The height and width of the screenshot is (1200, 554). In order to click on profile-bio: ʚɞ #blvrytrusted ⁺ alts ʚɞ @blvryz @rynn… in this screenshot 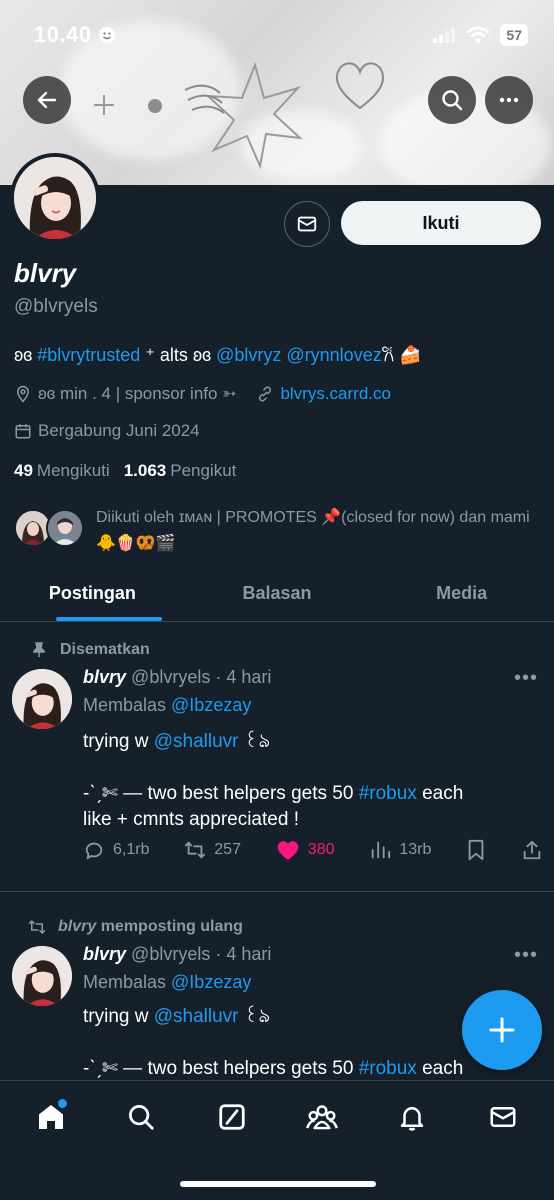, I will do `click(218, 355)`.